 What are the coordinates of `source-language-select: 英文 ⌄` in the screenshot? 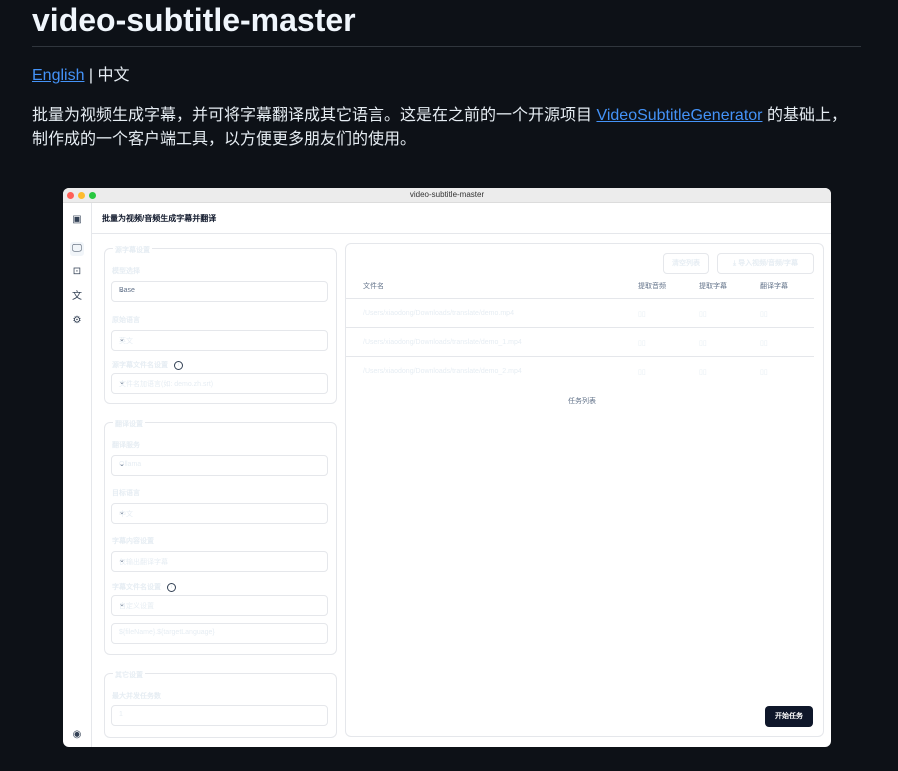 It's located at (219, 340).